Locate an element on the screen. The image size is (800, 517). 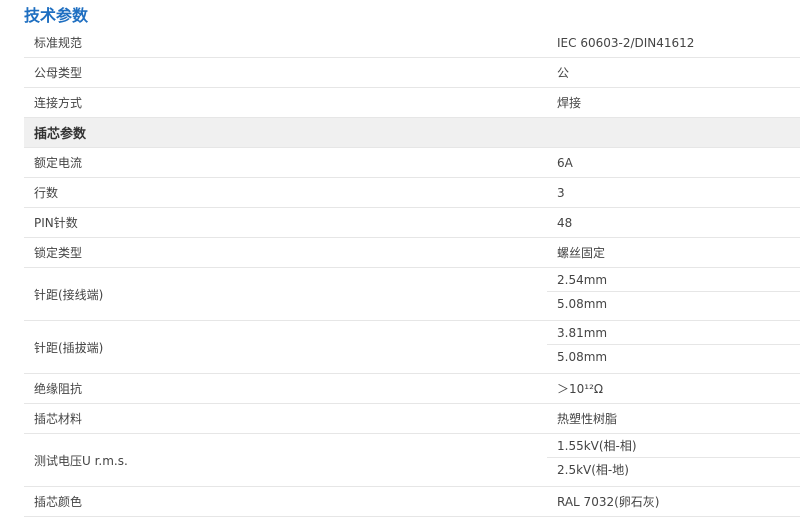
section-title: 插芯参数 is located at coordinates (60, 134).